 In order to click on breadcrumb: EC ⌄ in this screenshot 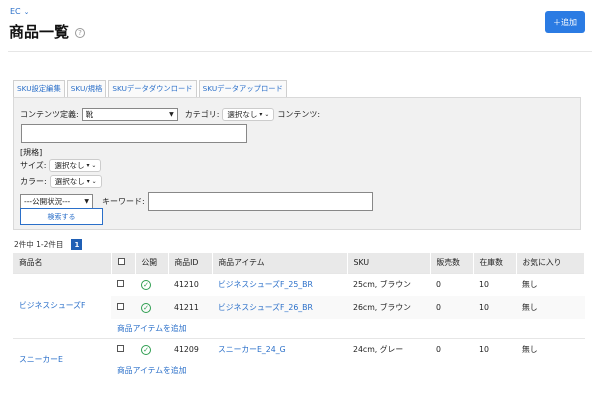, I will do `click(20, 11)`.